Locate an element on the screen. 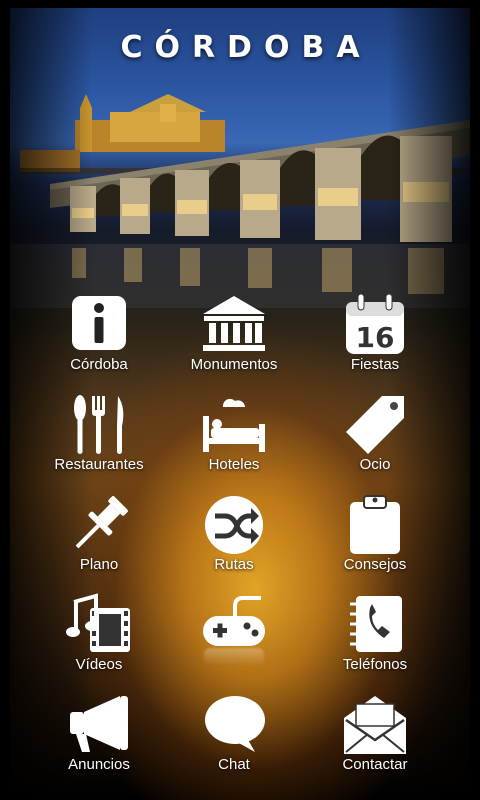  menu-item-label: Plano is located at coordinates (99, 564).